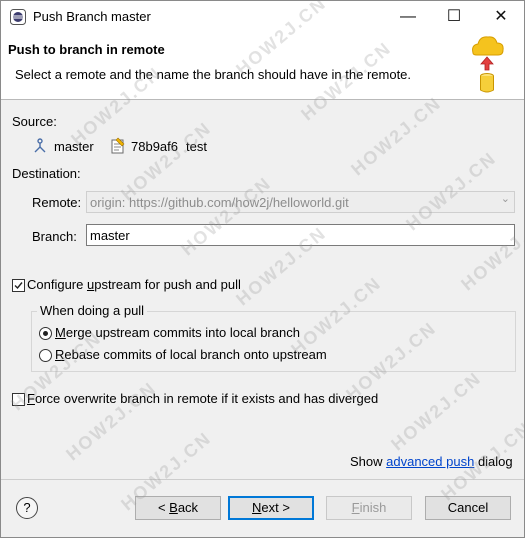 The width and height of the screenshot is (525, 538). I want to click on branch-icon, so click(40, 145).